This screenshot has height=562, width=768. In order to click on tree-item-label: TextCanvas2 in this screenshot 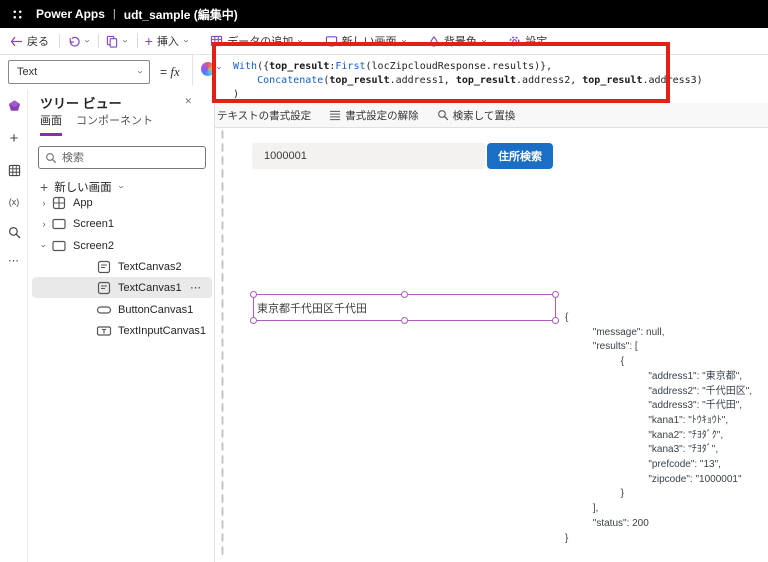, I will do `click(150, 266)`.